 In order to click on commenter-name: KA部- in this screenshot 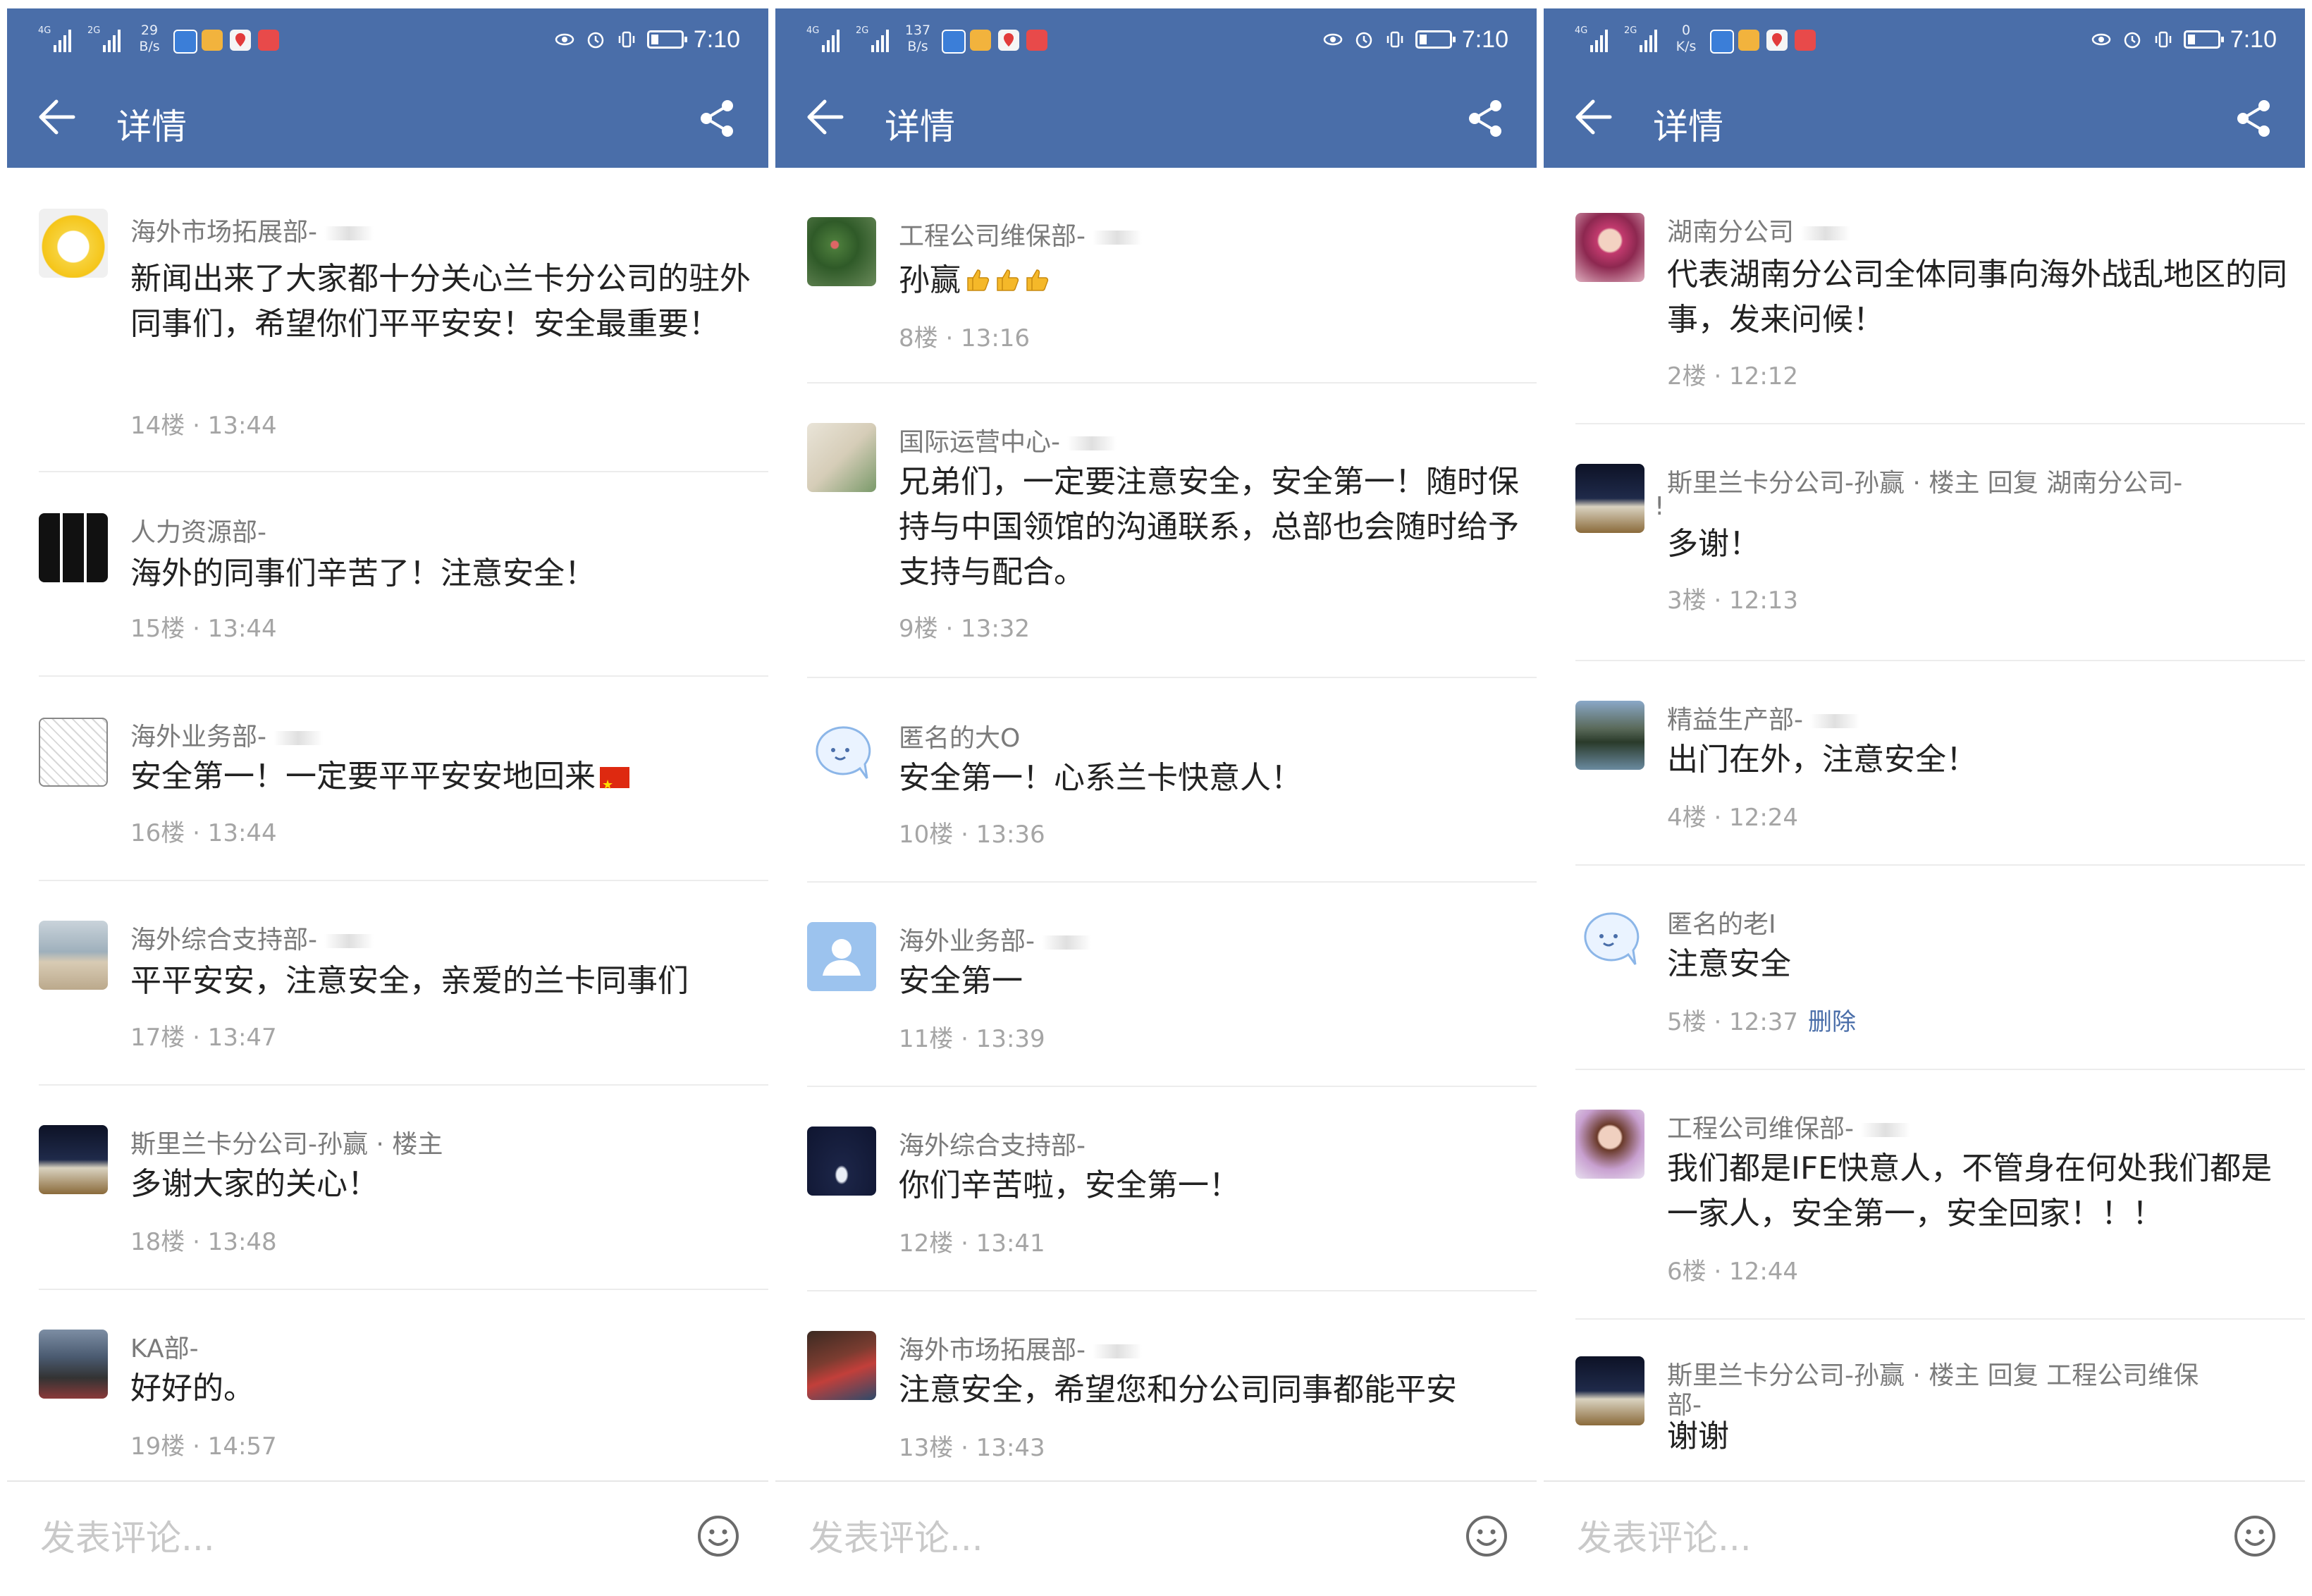, I will do `click(164, 1346)`.